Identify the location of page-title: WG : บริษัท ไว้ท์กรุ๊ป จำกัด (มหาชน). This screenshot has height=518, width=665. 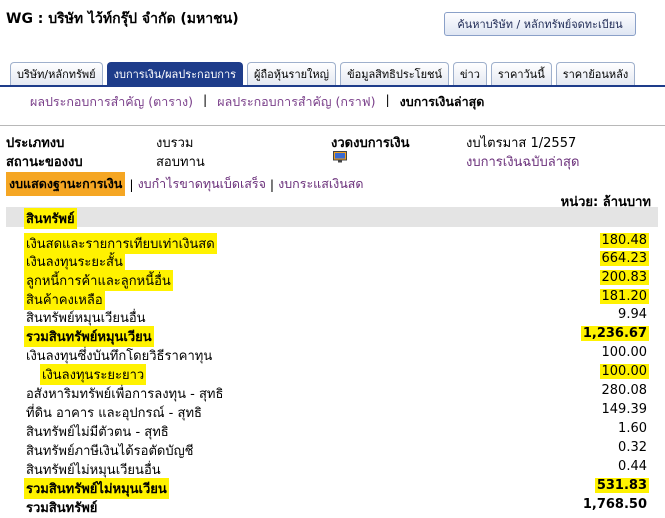
(122, 19).